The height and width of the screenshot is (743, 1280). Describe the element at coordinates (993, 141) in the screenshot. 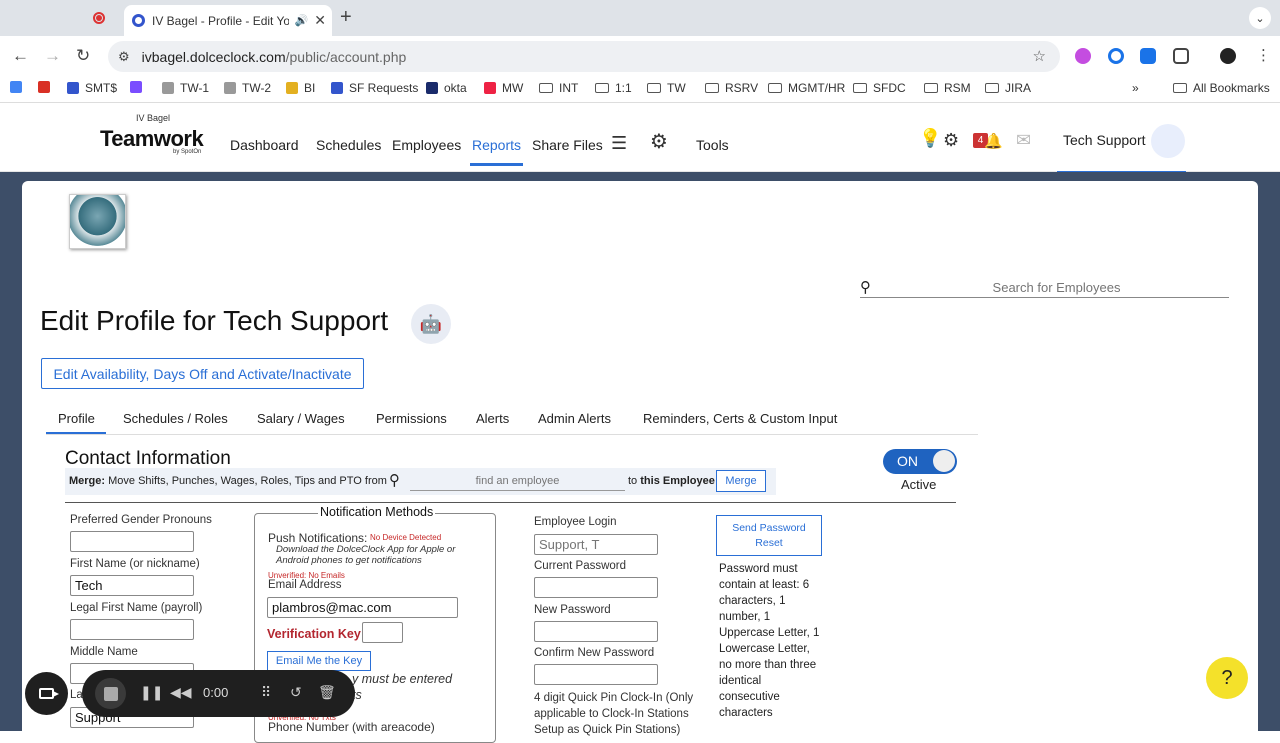

I see `bell-icon: 🔔` at that location.